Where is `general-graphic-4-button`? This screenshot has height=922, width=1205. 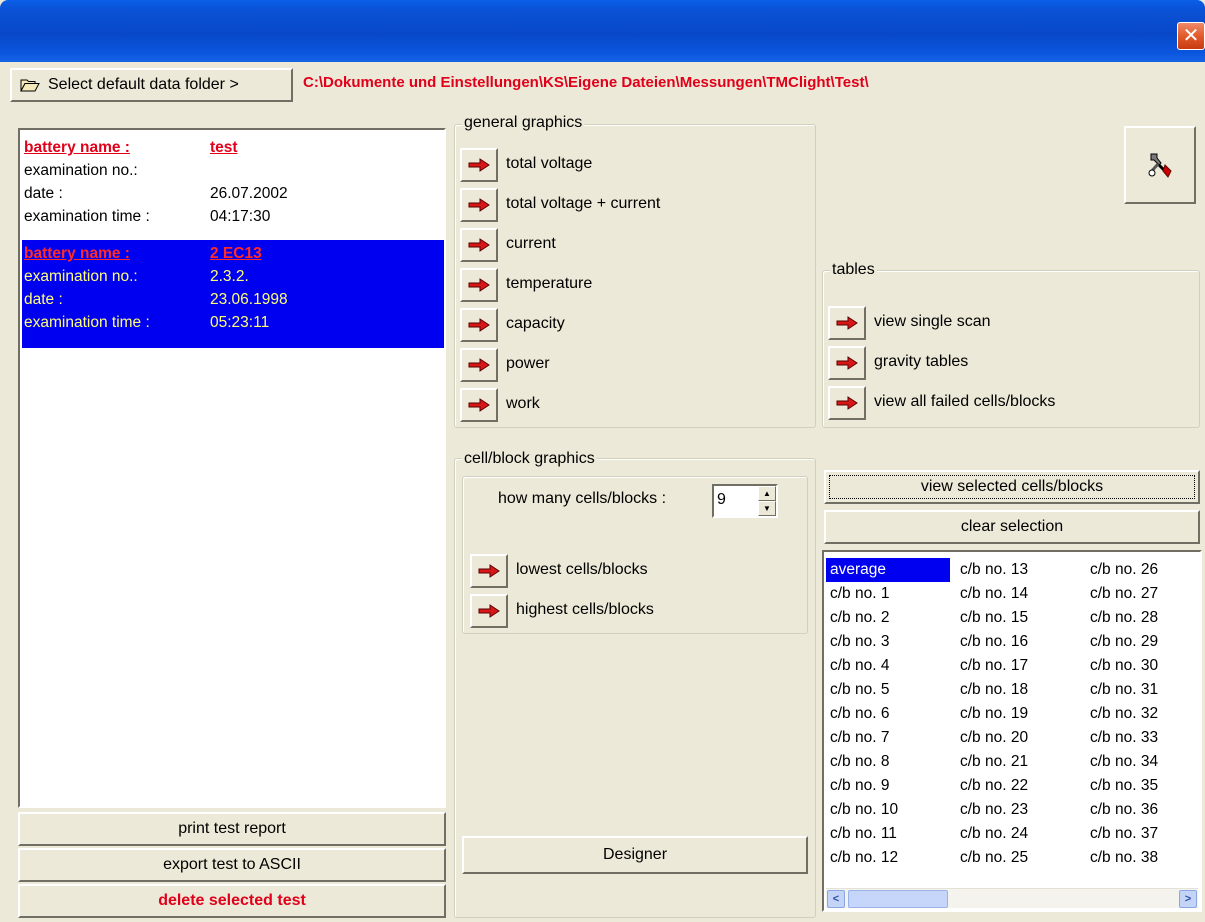
general-graphic-4-button is located at coordinates (479, 325).